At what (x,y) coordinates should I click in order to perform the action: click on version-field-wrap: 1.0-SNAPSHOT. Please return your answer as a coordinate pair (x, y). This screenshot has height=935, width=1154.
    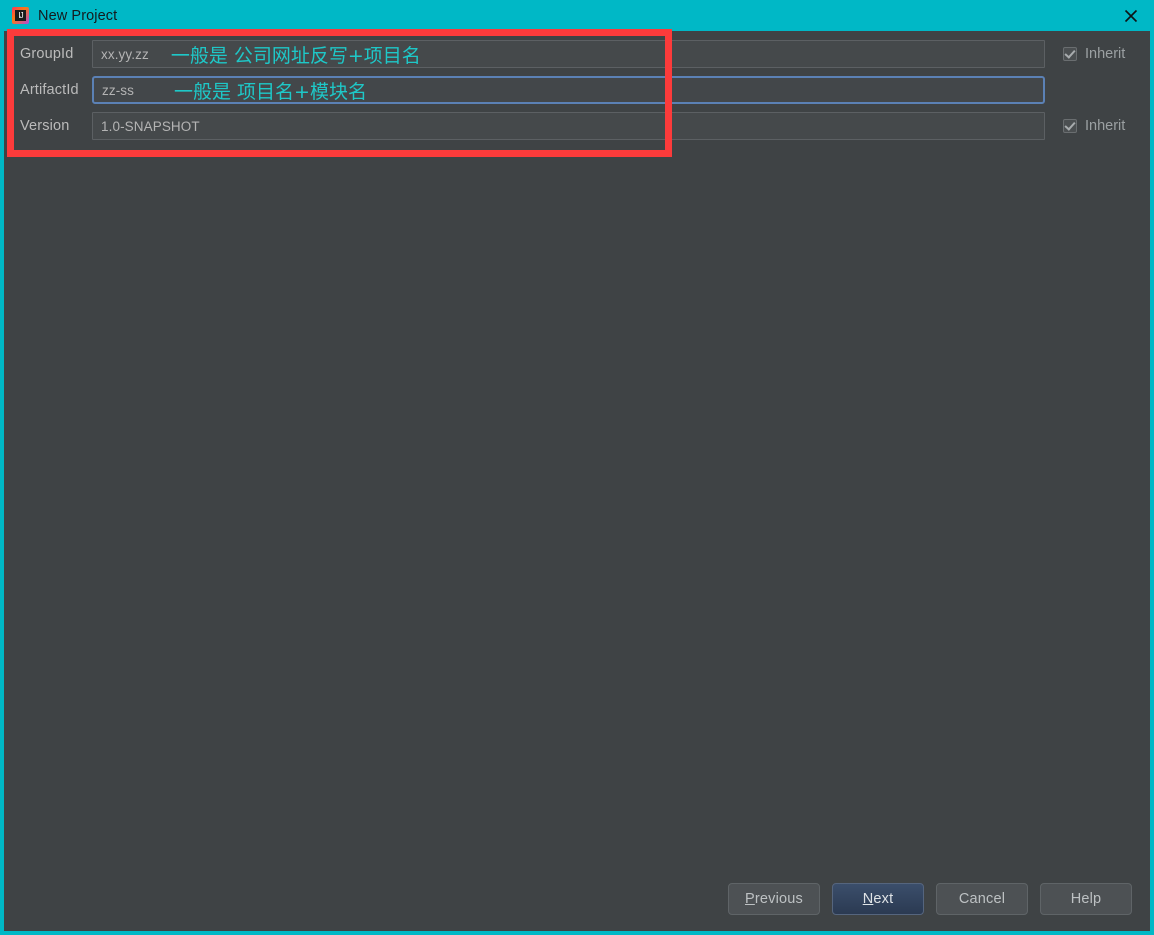
    Looking at the image, I should click on (568, 126).